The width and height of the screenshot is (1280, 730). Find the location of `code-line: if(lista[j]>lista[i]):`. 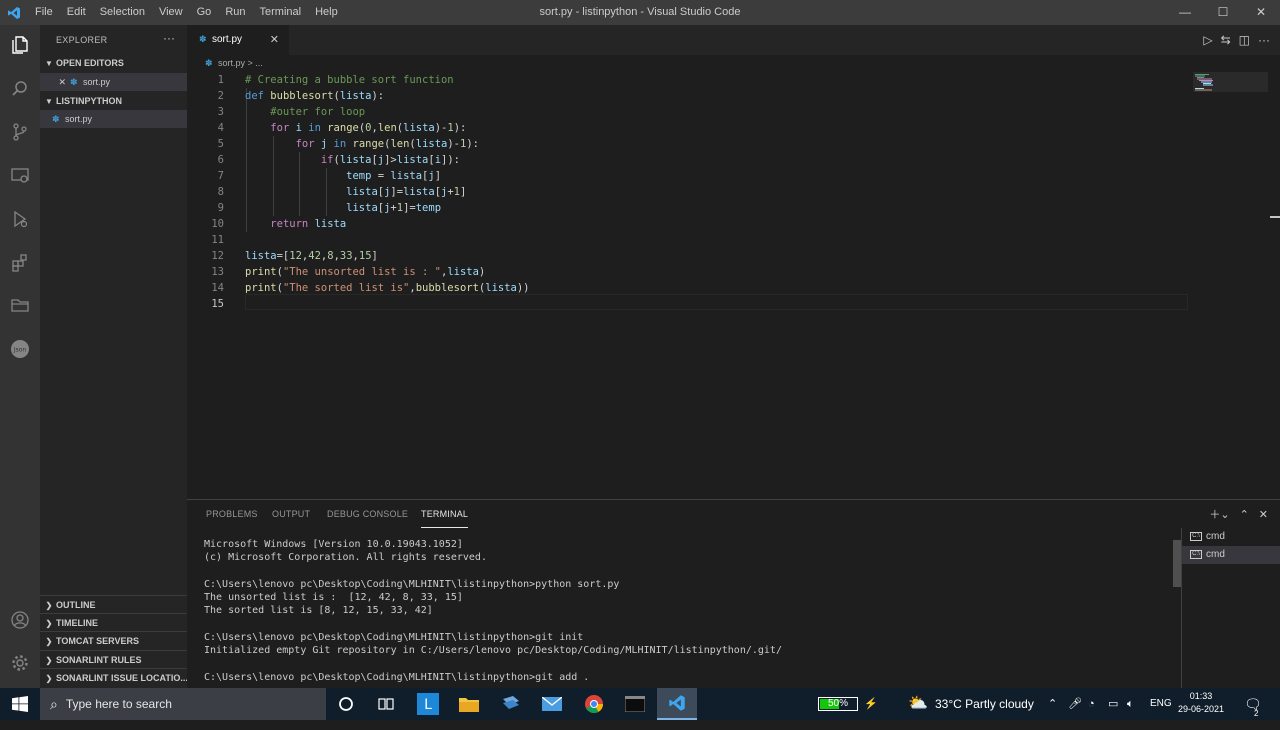

code-line: if(lista[j]>lista[i]): is located at coordinates (390, 160).